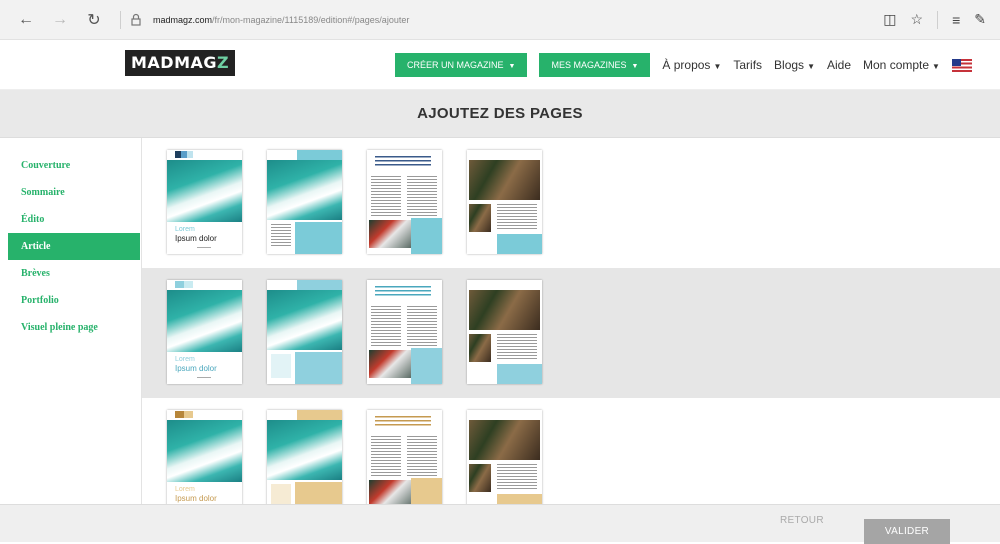 The width and height of the screenshot is (1000, 544). Describe the element at coordinates (74, 300) in the screenshot. I see `sidebar-item-portfolio: Portfolio` at that location.